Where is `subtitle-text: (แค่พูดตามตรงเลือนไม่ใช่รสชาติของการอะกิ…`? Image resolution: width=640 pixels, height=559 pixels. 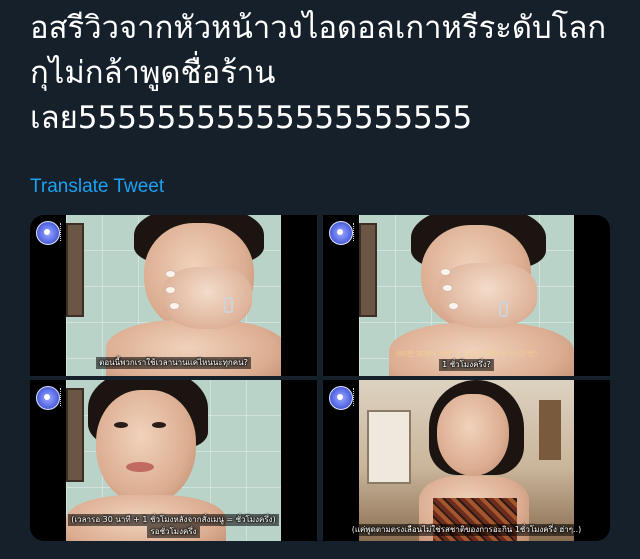 subtitle-text: (แค่พูดตามตรงเลือนไม่ใช่รสชาติของการอะกิ… is located at coordinates (466, 530).